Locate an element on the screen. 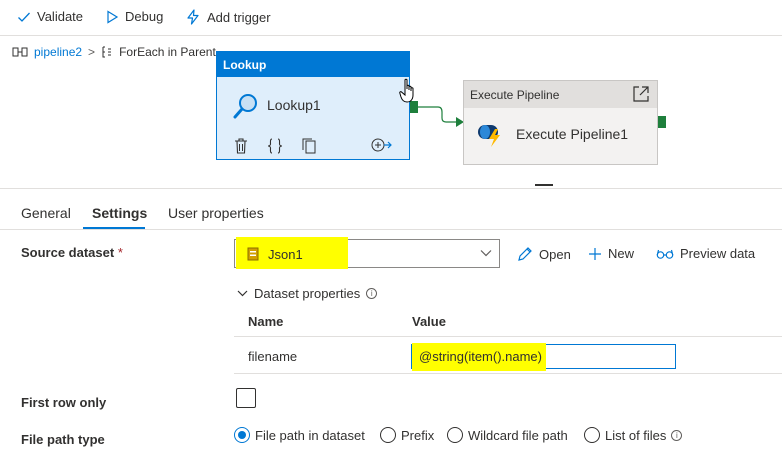  panel-resize-handle is located at coordinates (544, 185).